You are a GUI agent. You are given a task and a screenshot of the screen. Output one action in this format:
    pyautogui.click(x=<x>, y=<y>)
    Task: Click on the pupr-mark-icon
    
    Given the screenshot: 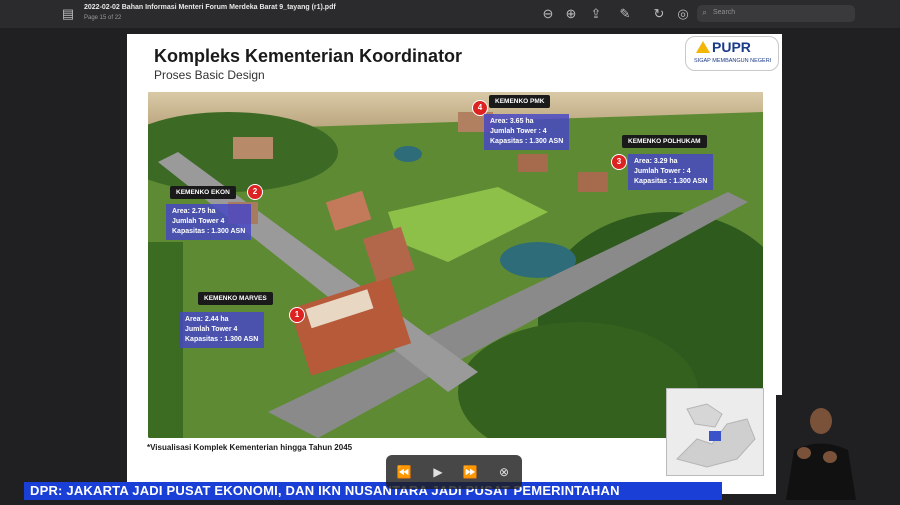 What is the action you would take?
    pyautogui.click(x=703, y=47)
    